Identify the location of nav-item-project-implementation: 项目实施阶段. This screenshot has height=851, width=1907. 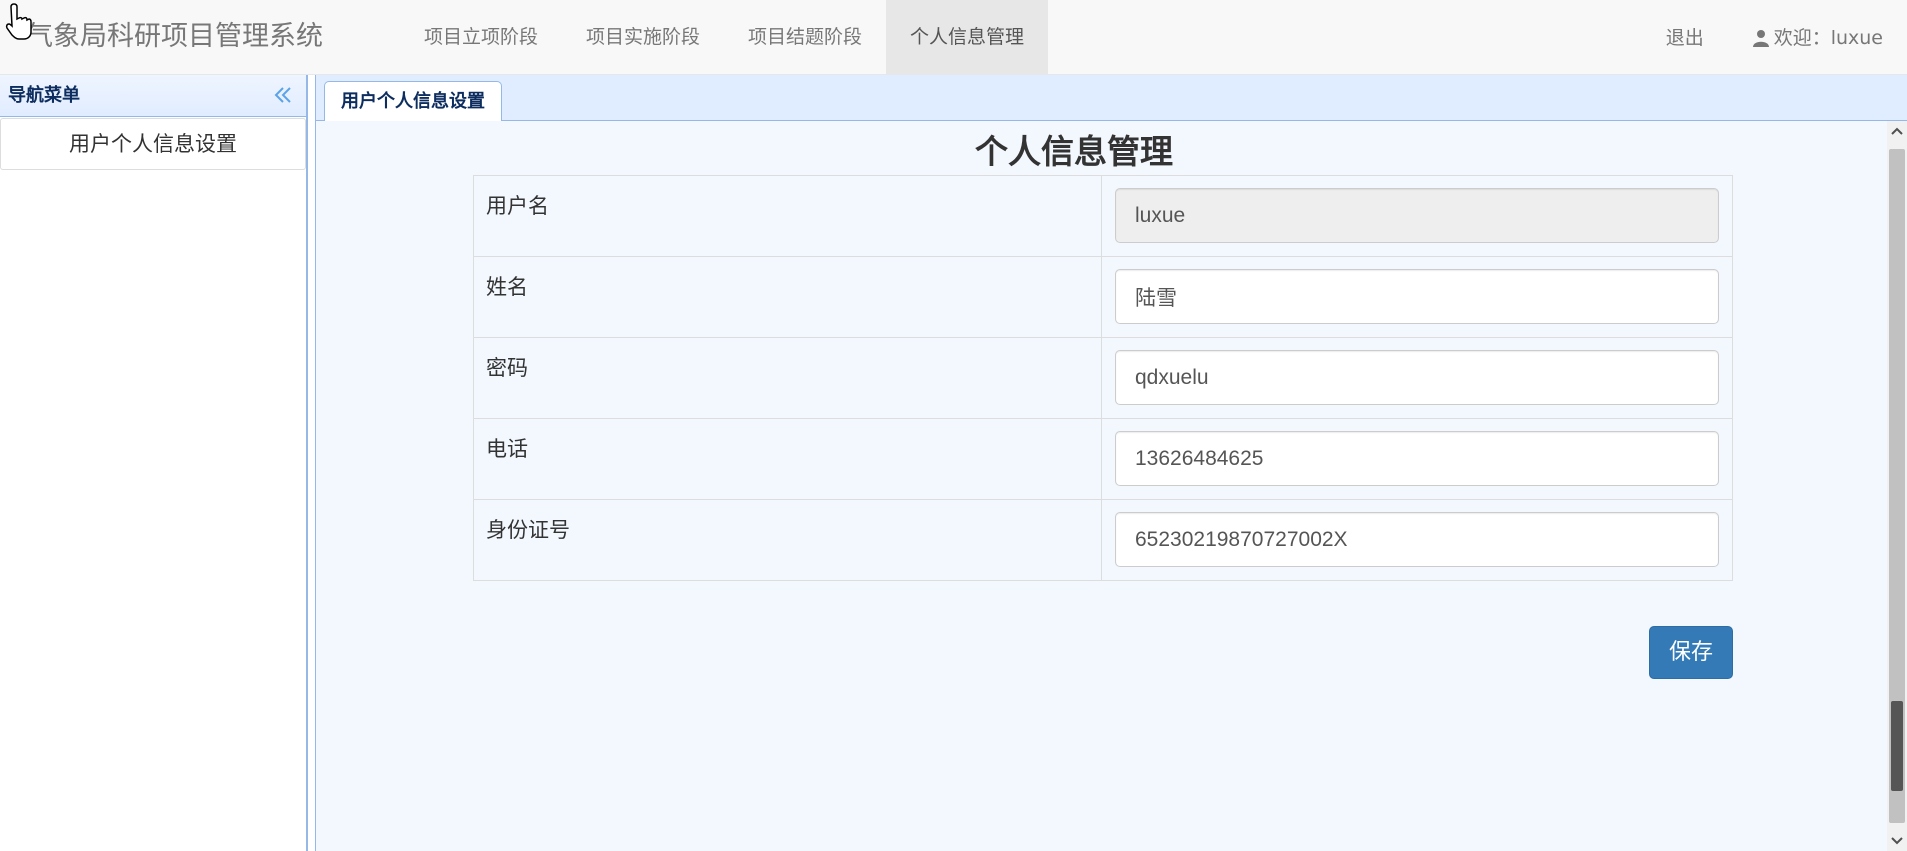
(643, 37).